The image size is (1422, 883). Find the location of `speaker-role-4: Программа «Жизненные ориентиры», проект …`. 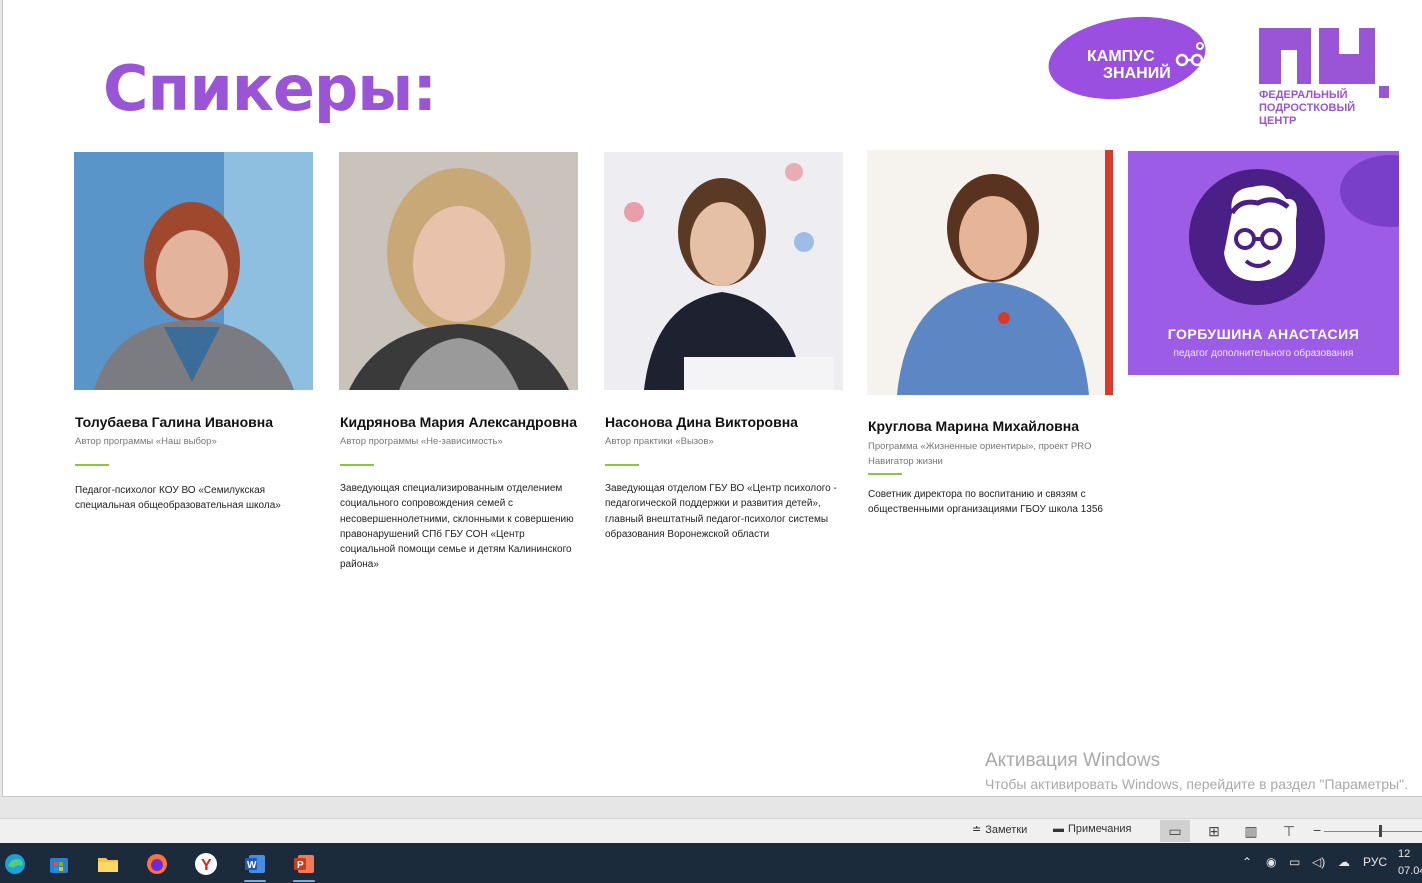

speaker-role-4: Программа «Жизненные ориентиры», проект … is located at coordinates (980, 454).